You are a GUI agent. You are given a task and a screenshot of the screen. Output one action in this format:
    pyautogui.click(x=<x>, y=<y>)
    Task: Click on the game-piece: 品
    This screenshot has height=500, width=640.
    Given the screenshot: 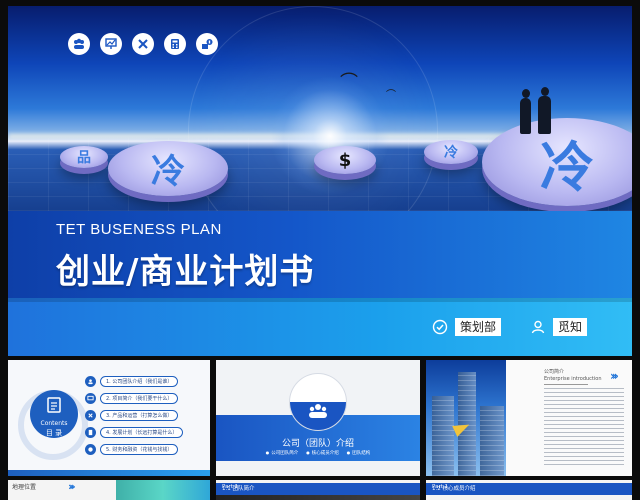 What is the action you would take?
    pyautogui.click(x=84, y=157)
    